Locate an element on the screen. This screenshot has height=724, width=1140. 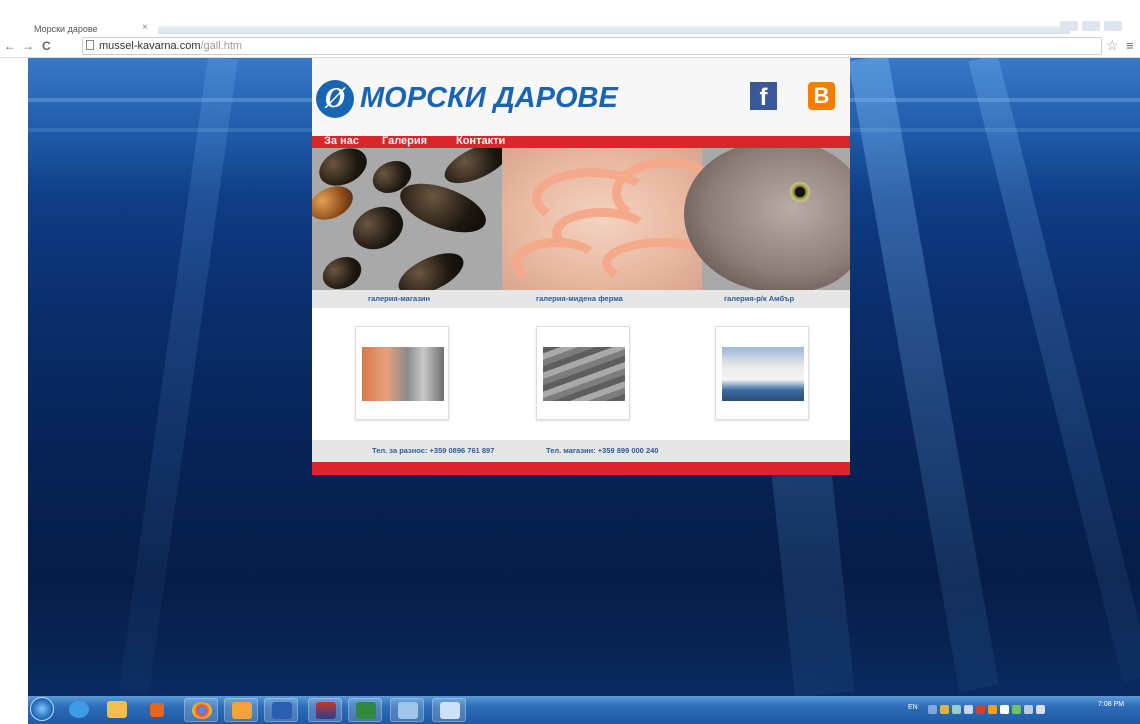
menu-icon: ≡ is located at coordinates (1130, 45).